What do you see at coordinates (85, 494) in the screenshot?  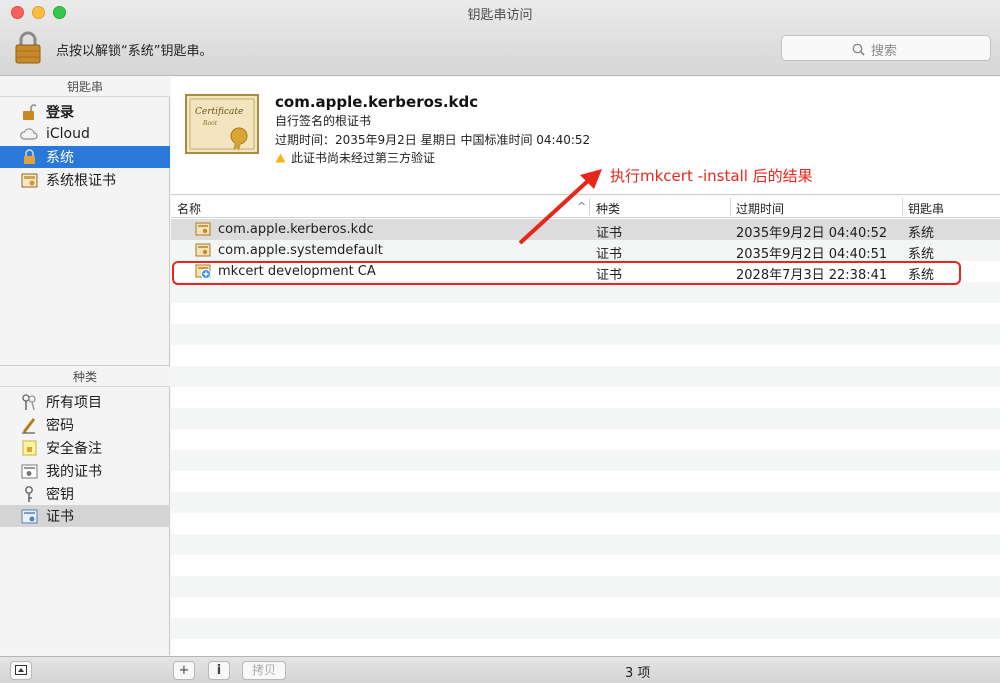 I see `sidebar-item-keys: 密钥` at bounding box center [85, 494].